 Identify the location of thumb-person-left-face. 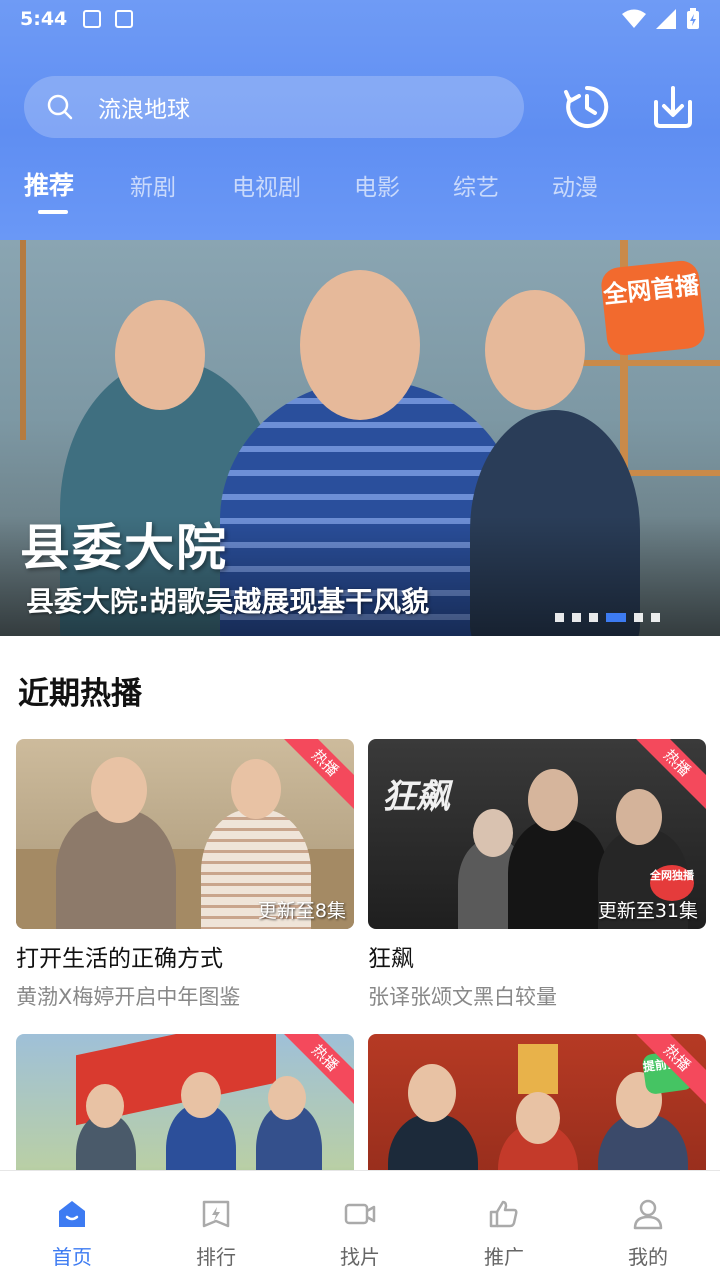
(119, 790).